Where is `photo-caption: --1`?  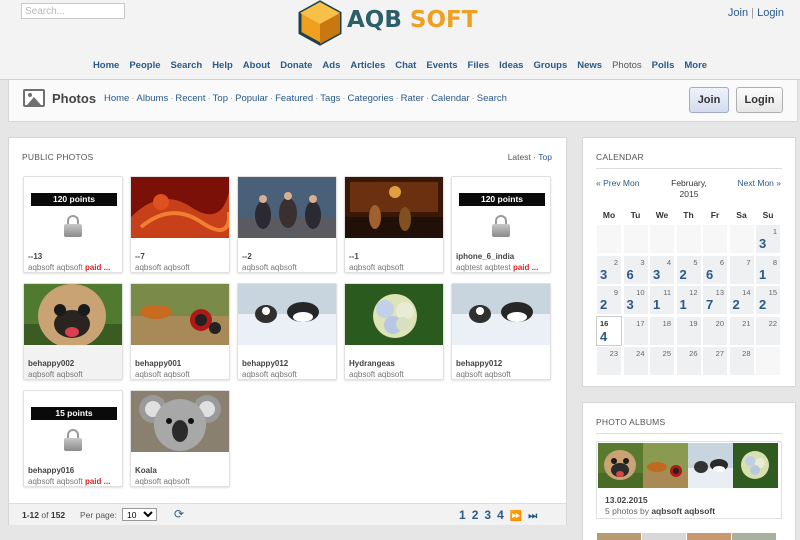
photo-caption: --1 is located at coordinates (396, 256).